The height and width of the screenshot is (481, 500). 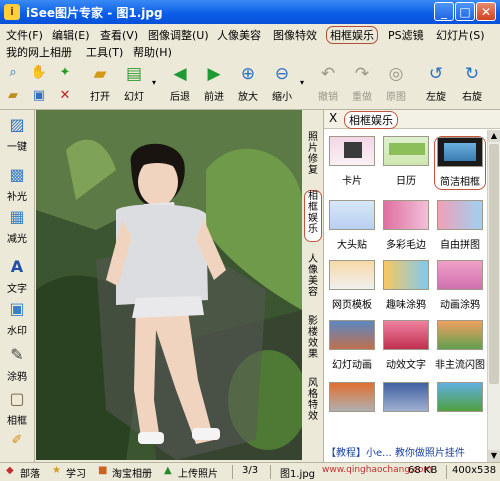 I want to click on photo-sticker-thumbnail, so click(x=352, y=215).